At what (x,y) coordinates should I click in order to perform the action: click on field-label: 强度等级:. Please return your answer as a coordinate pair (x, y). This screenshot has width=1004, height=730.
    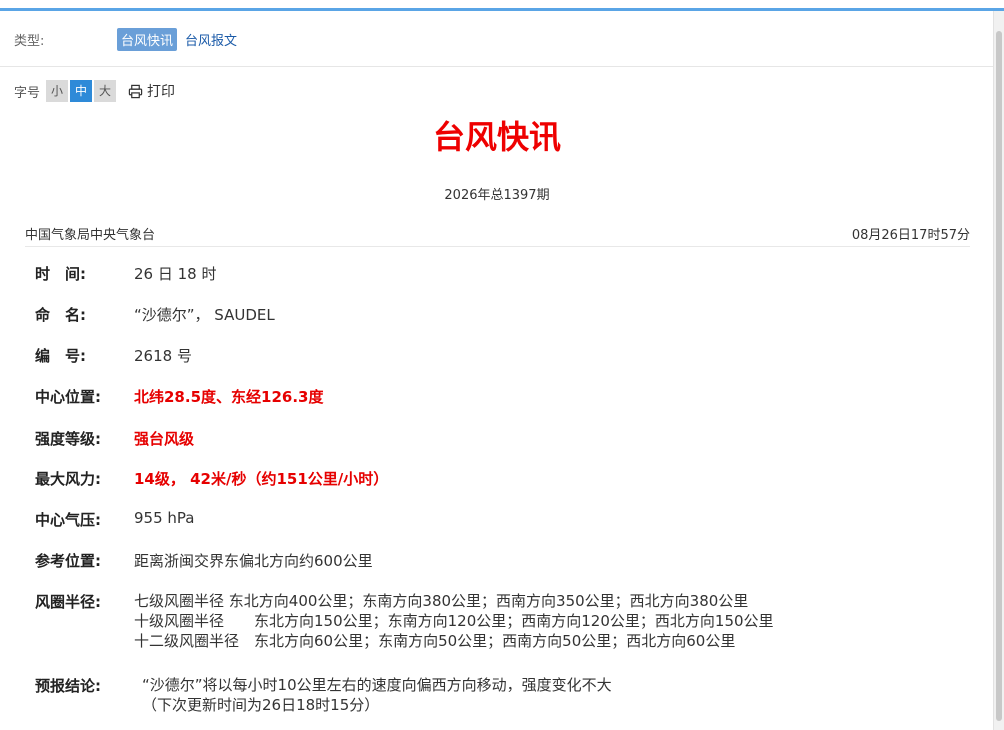
    Looking at the image, I should click on (68, 439).